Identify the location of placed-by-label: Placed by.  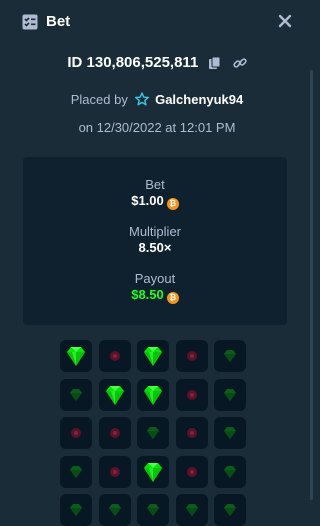
(99, 99).